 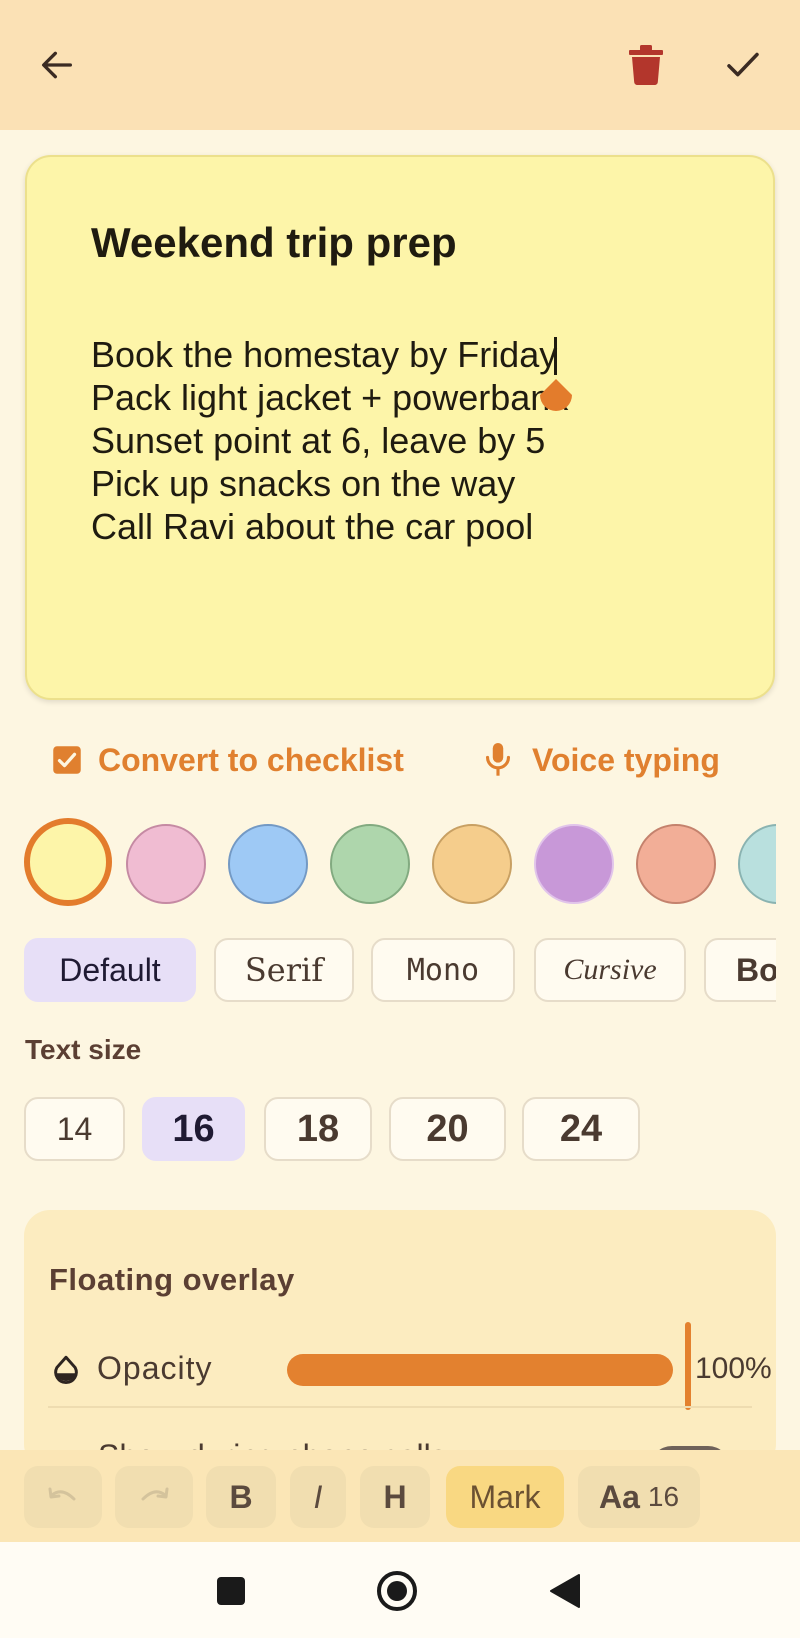 I want to click on checkbox-checked-icon, so click(x=67, y=760).